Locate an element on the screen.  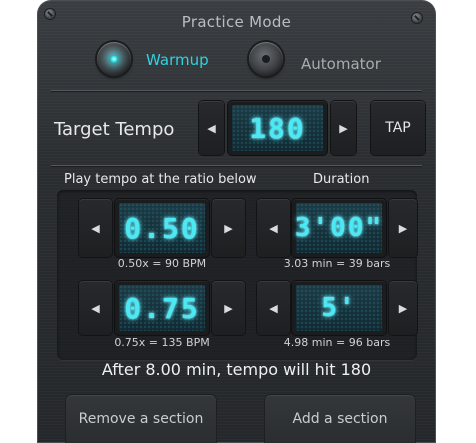
tempo-display: 180 is located at coordinates (277, 128).